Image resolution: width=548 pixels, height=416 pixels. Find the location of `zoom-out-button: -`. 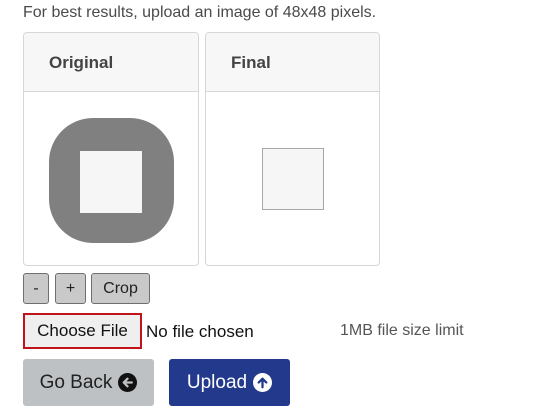

zoom-out-button: - is located at coordinates (36, 288).